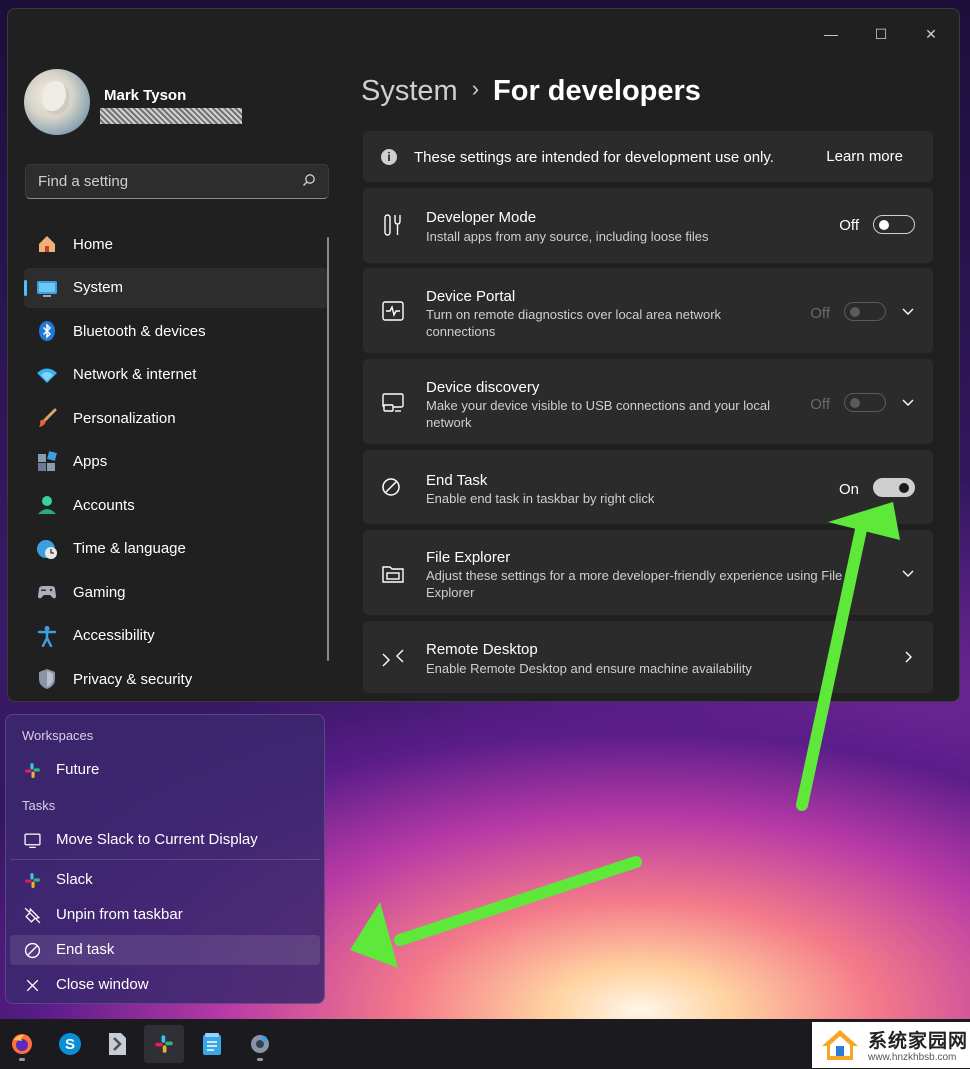 The image size is (970, 1069). What do you see at coordinates (865, 311) in the screenshot?
I see `device-portal-toggle` at bounding box center [865, 311].